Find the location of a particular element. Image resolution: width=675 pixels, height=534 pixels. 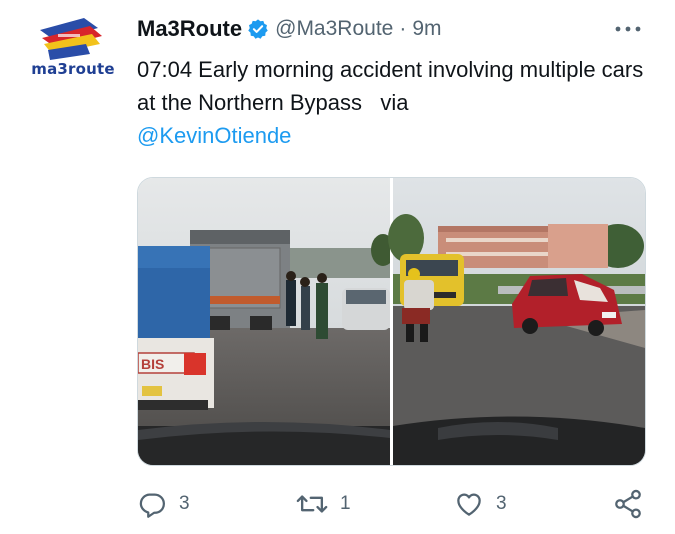

verified-badge-icon is located at coordinates (258, 29).